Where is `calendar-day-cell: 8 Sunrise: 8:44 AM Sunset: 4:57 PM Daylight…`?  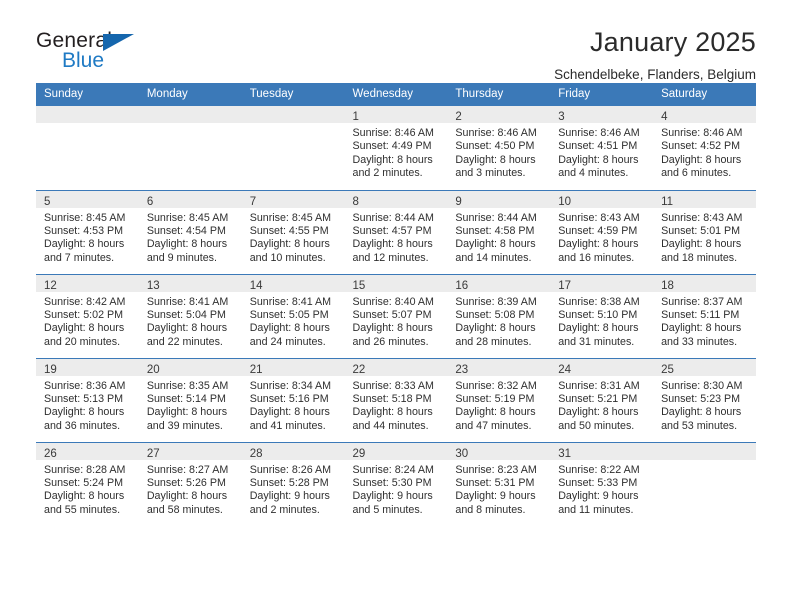
calendar-day-cell: 8 Sunrise: 8:44 AM Sunset: 4:57 PM Daylight… is located at coordinates (396, 231).